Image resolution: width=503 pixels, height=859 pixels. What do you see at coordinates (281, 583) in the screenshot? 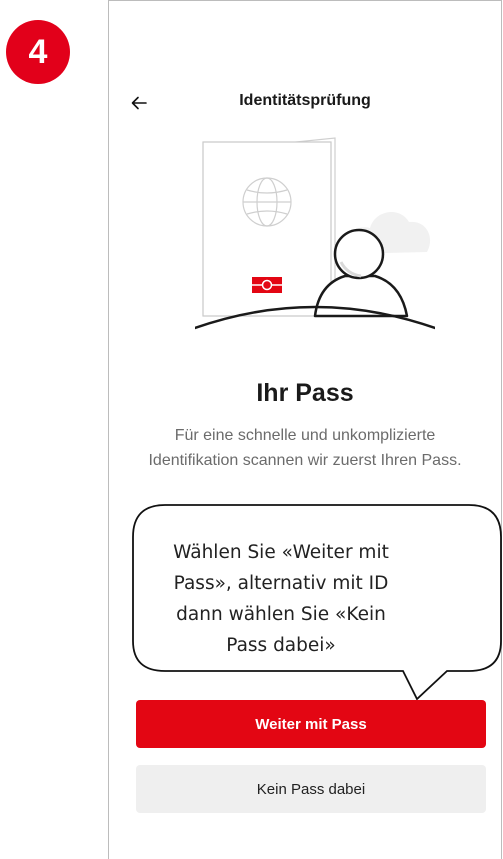
I see `callout-line: Pass», alternativ mit ID` at bounding box center [281, 583].